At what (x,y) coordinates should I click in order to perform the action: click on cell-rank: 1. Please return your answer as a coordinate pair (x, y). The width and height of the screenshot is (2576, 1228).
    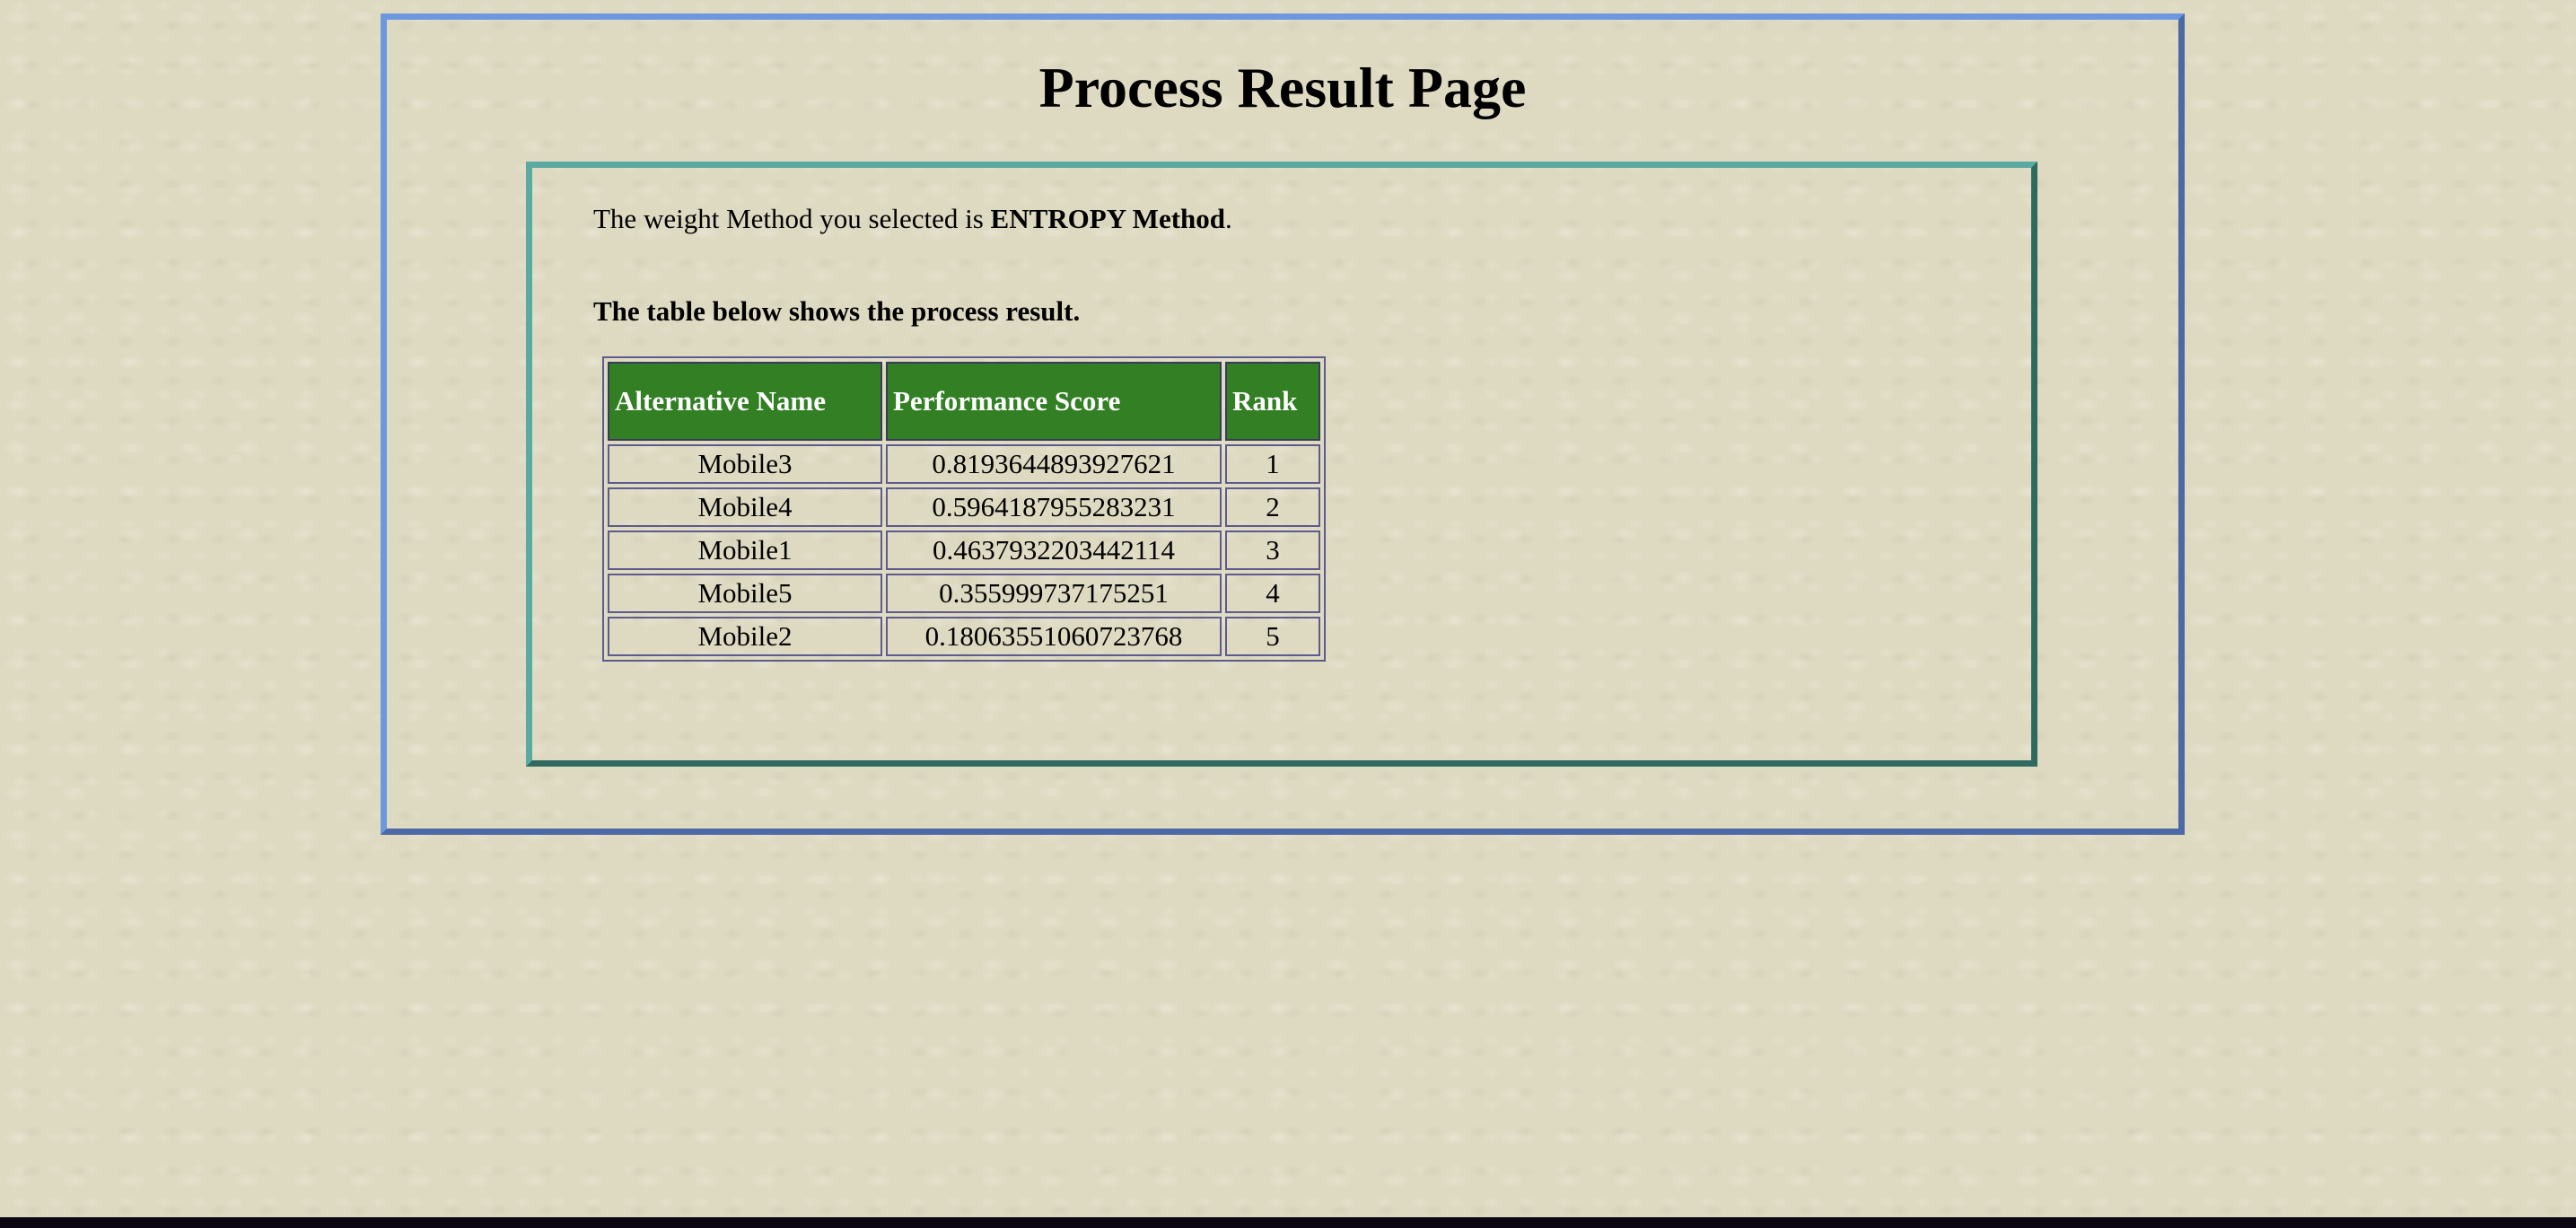
    Looking at the image, I should click on (1272, 464).